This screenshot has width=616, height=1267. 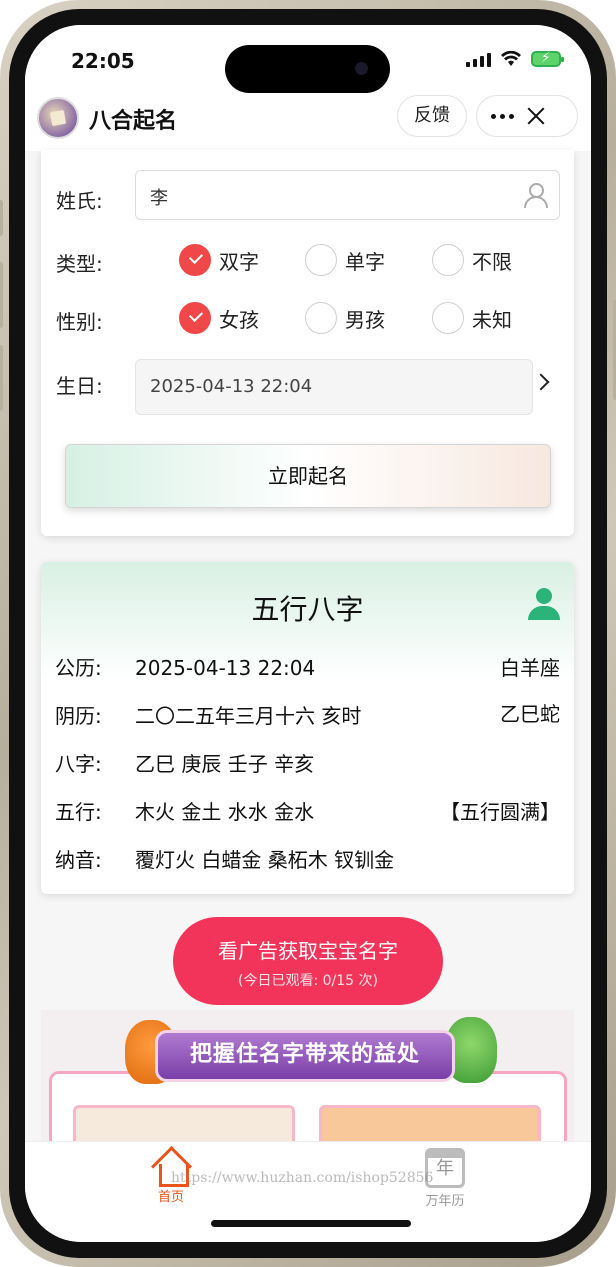 What do you see at coordinates (231, 386) in the screenshot?
I see `birthday-value: 2025-04-13 22:04` at bounding box center [231, 386].